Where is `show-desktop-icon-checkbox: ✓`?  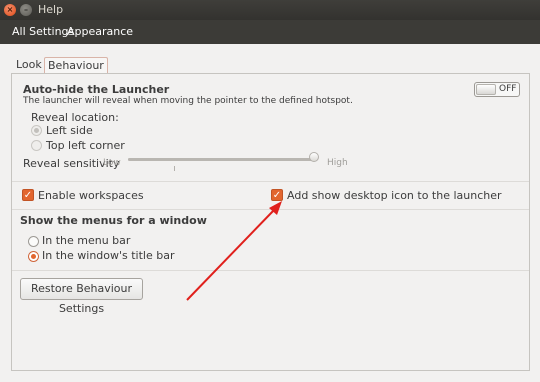
show-desktop-icon-checkbox: ✓ is located at coordinates (277, 195).